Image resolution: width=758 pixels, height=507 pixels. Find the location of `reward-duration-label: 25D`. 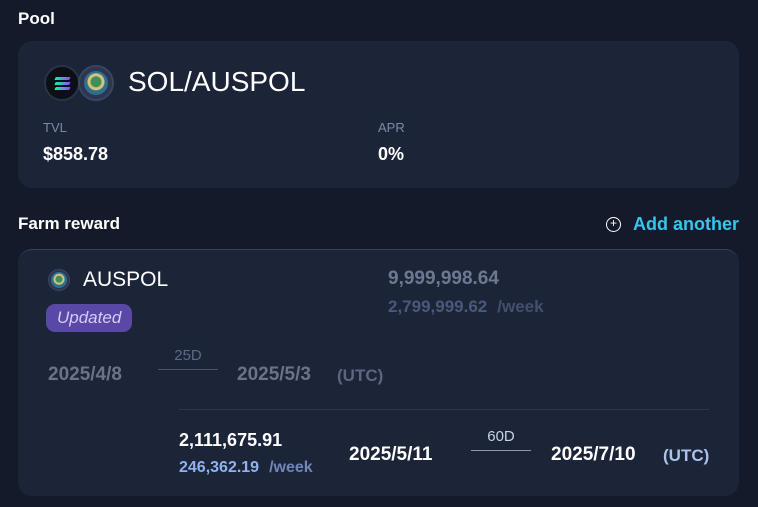

reward-duration-label: 25D is located at coordinates (188, 355).